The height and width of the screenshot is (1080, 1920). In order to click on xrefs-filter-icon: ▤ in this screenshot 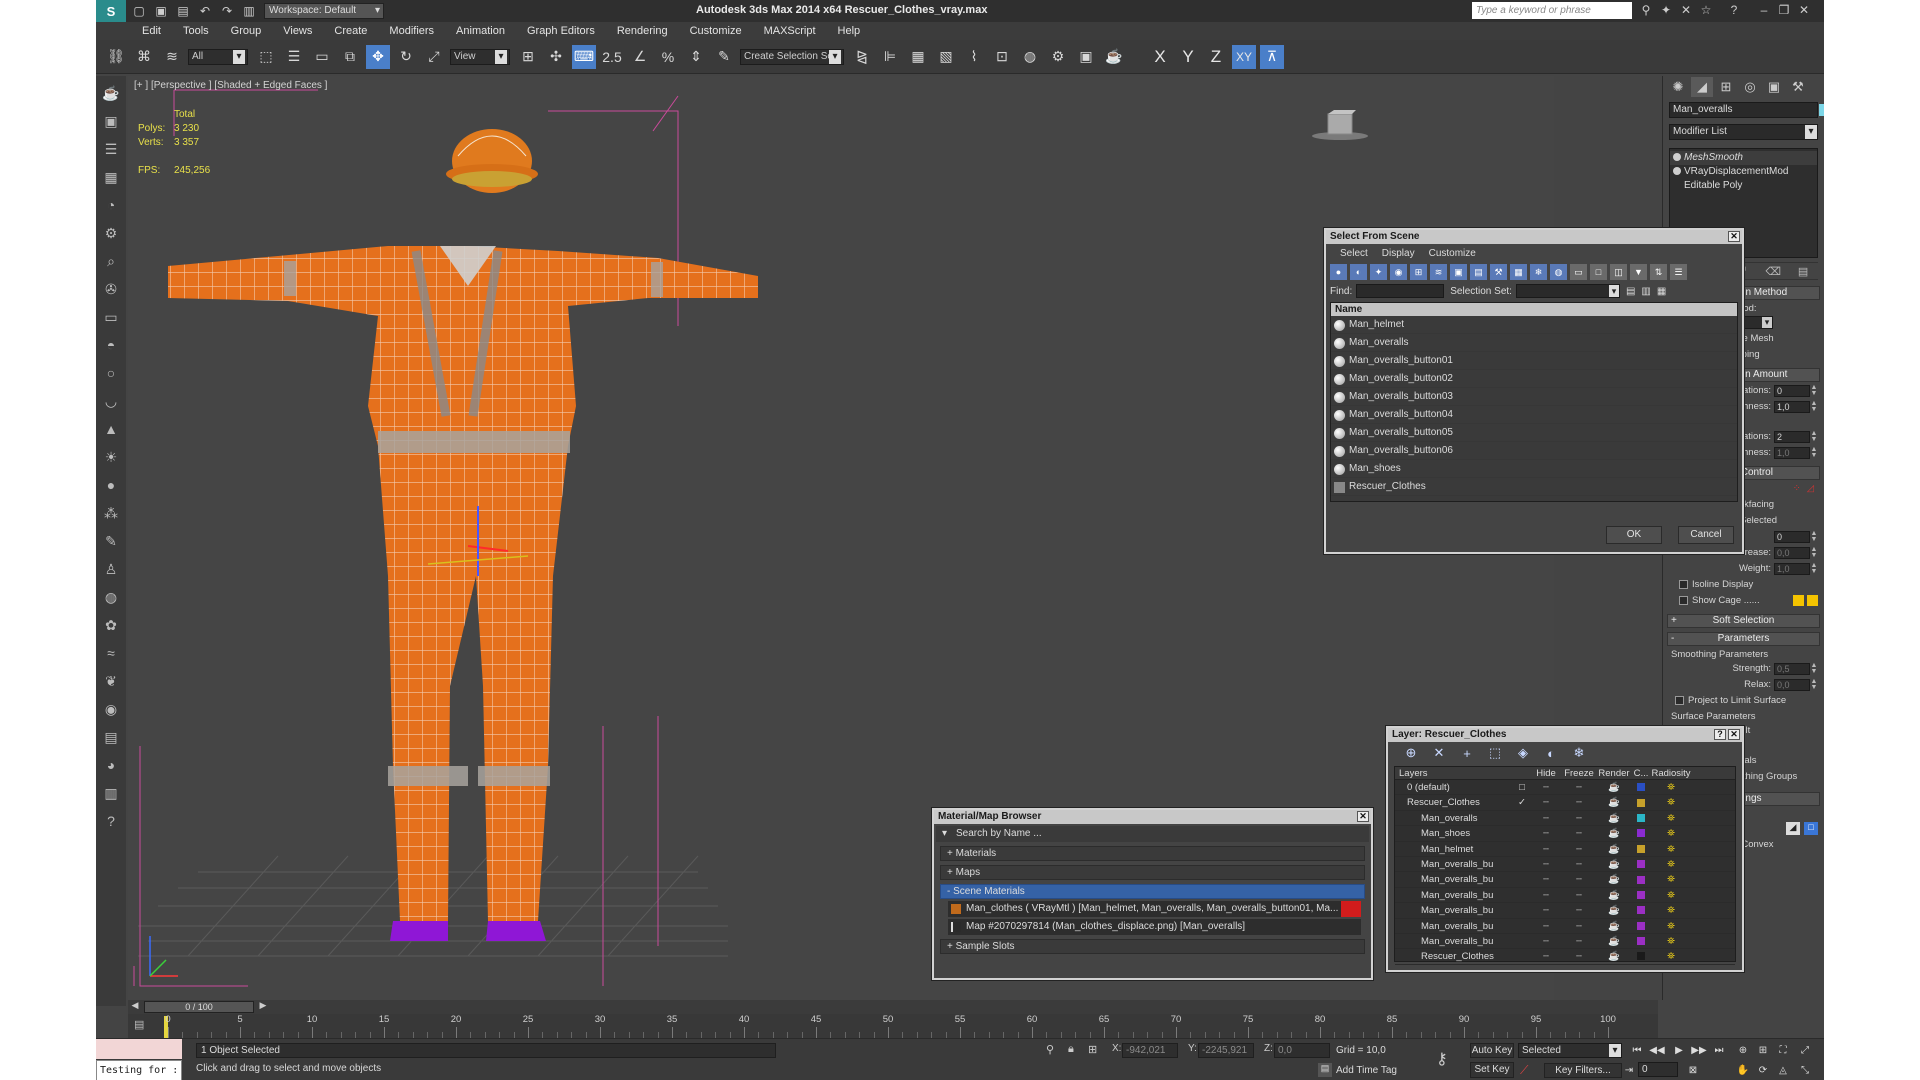, I will do `click(1478, 272)`.